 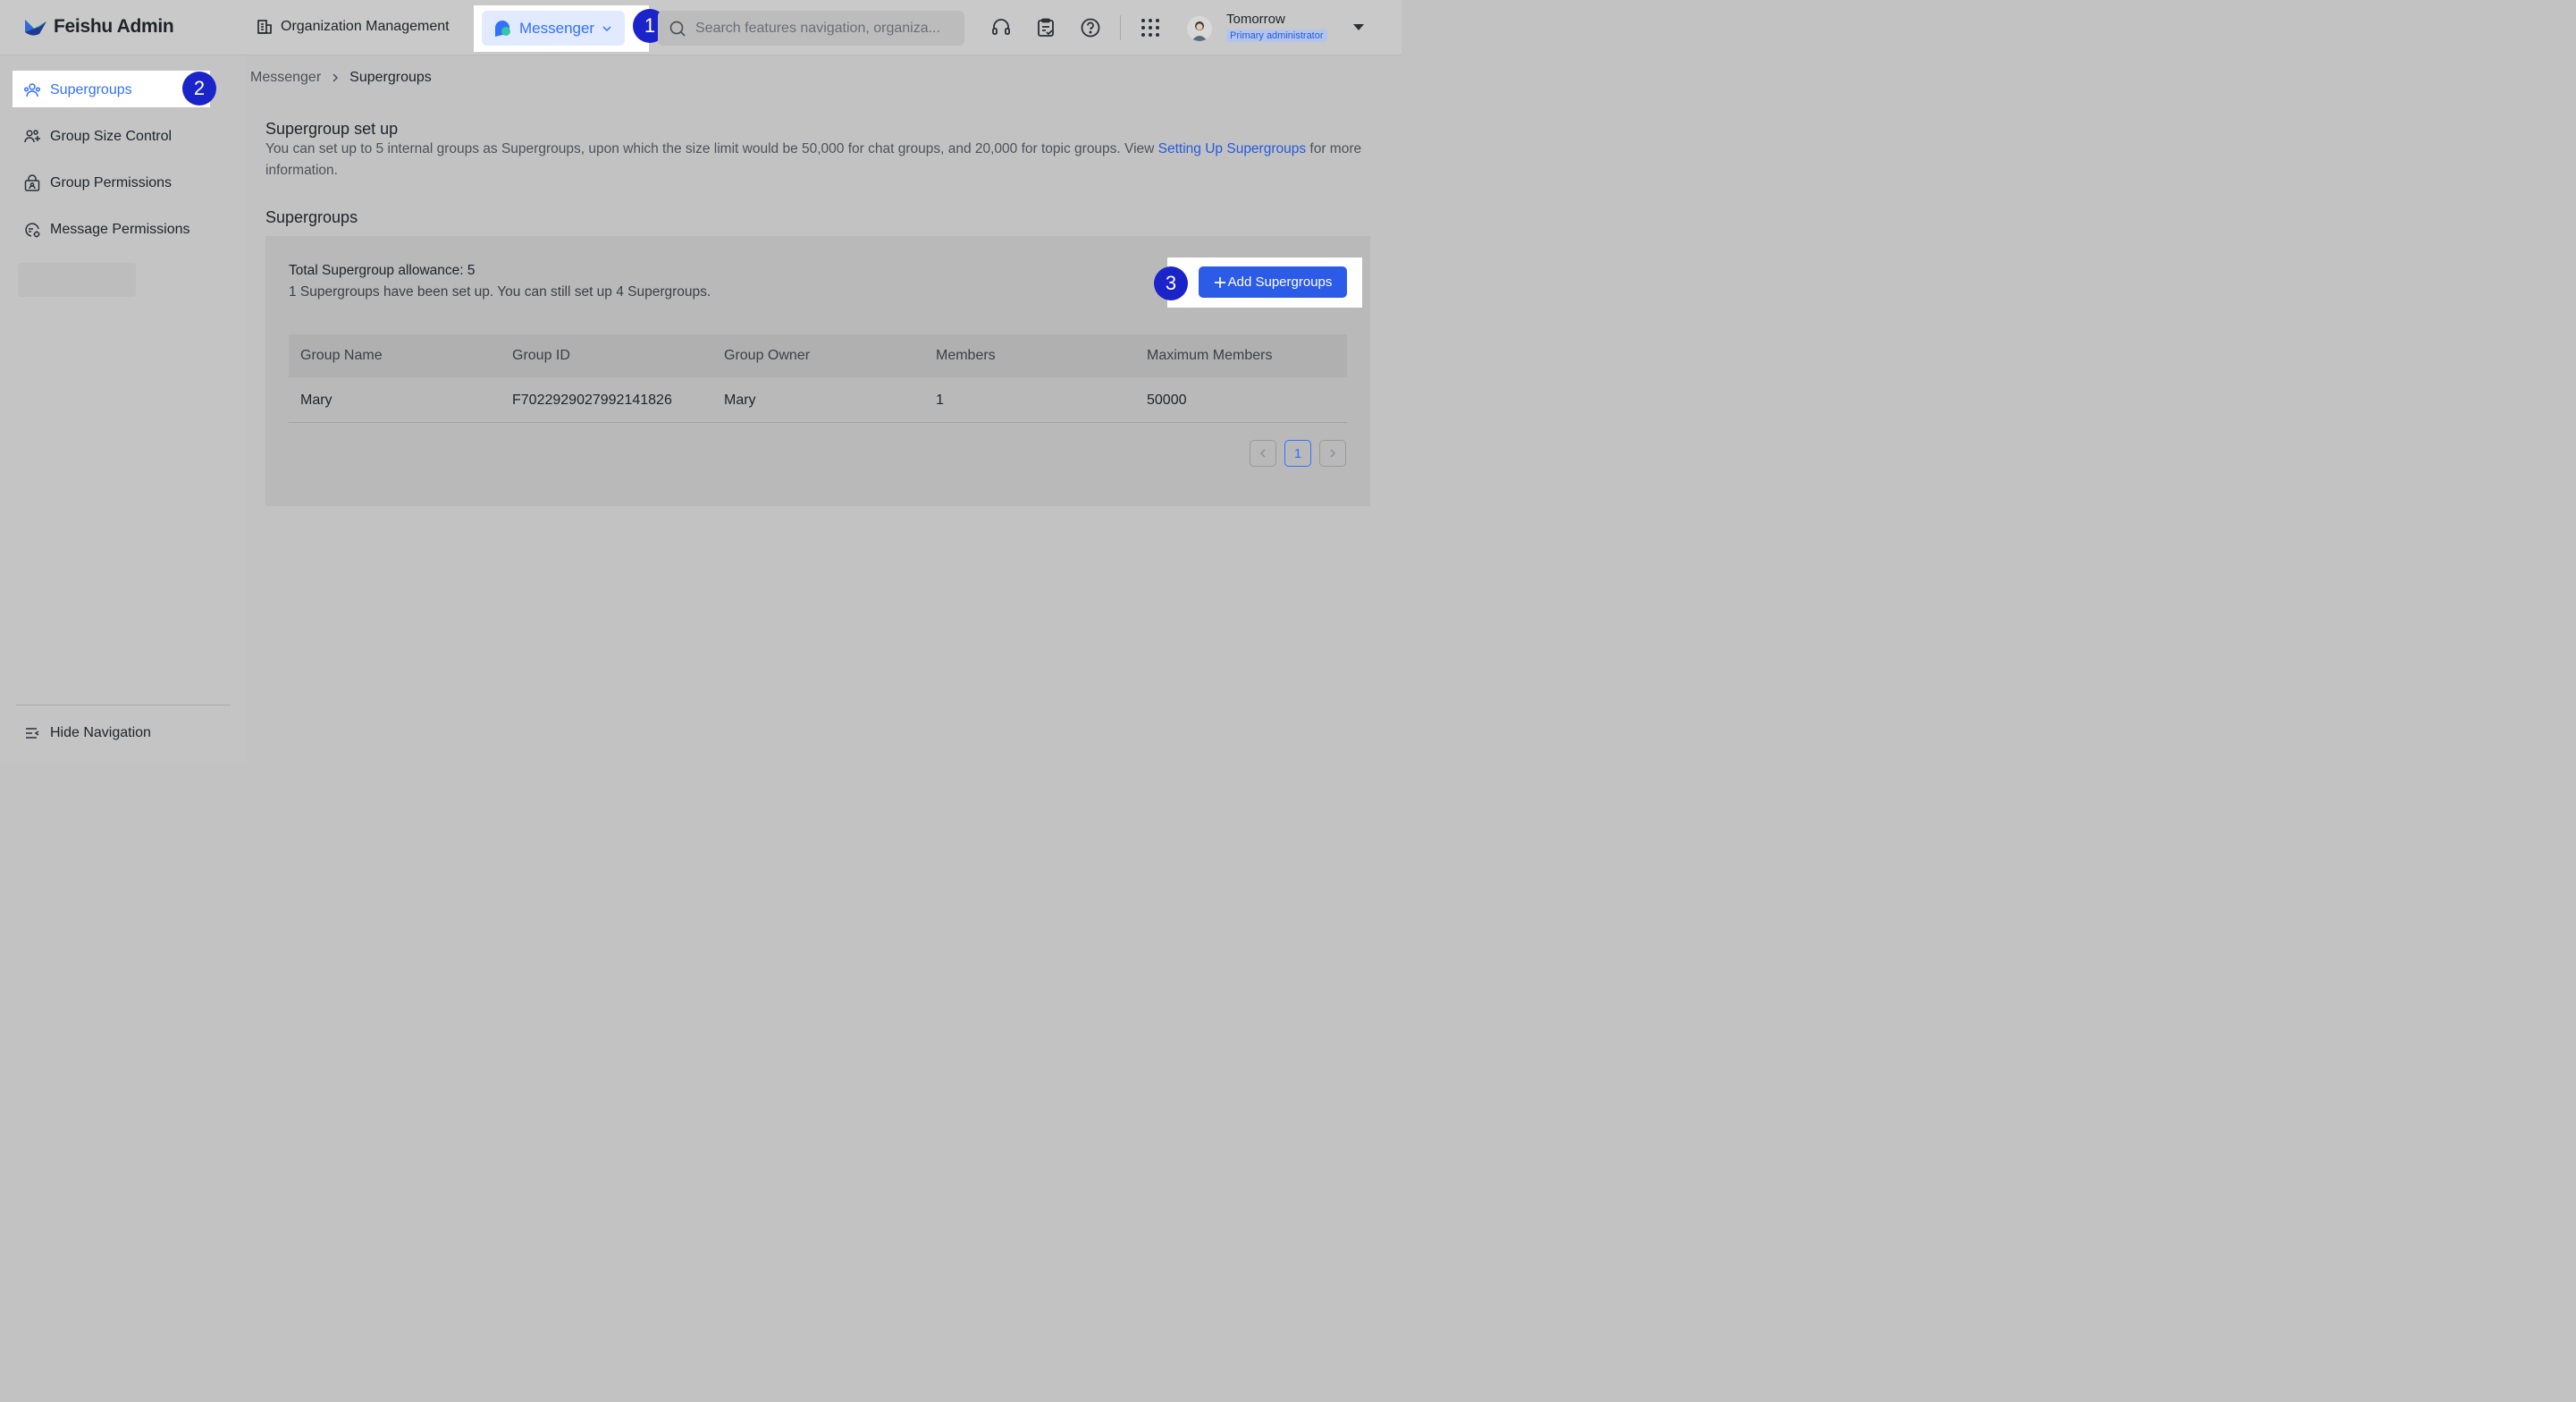 What do you see at coordinates (332, 129) in the screenshot?
I see `setup-title: Supergroup set up` at bounding box center [332, 129].